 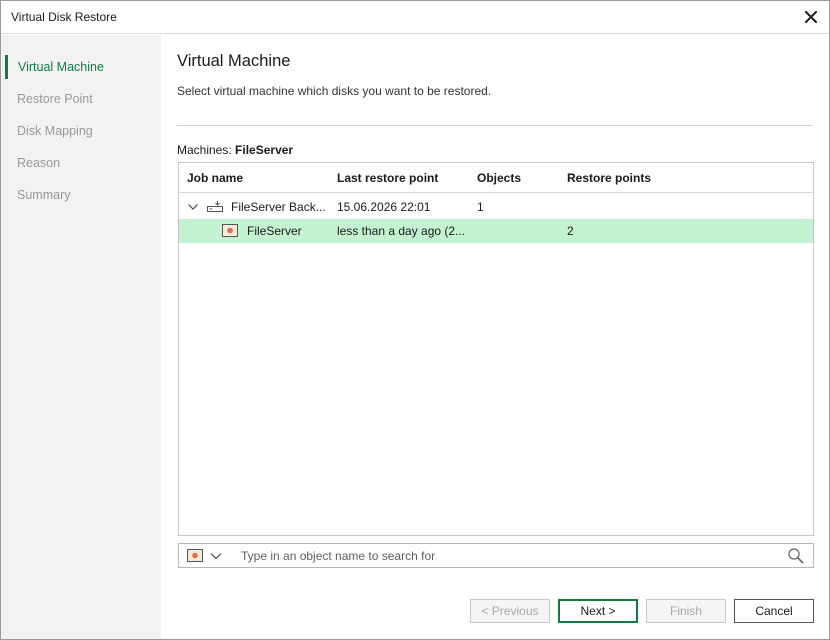 I want to click on previous-button: < Previous, so click(x=510, y=611).